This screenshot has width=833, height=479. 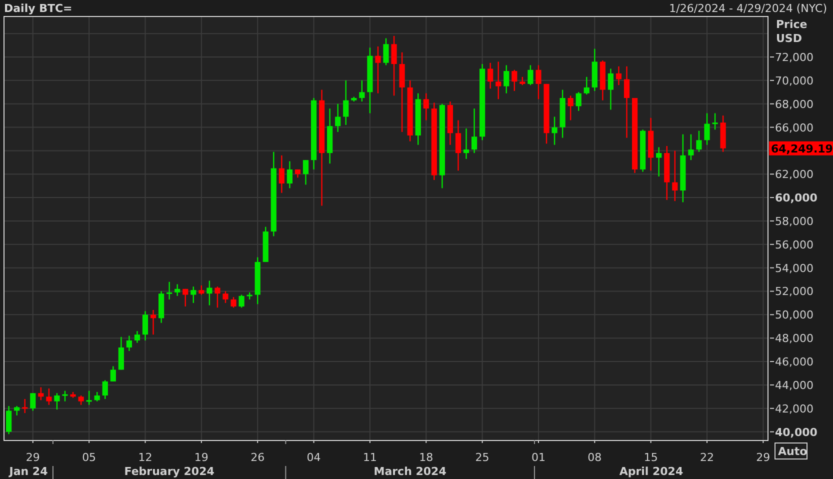 I want to click on y-axis-label: 54,000, so click(x=794, y=268).